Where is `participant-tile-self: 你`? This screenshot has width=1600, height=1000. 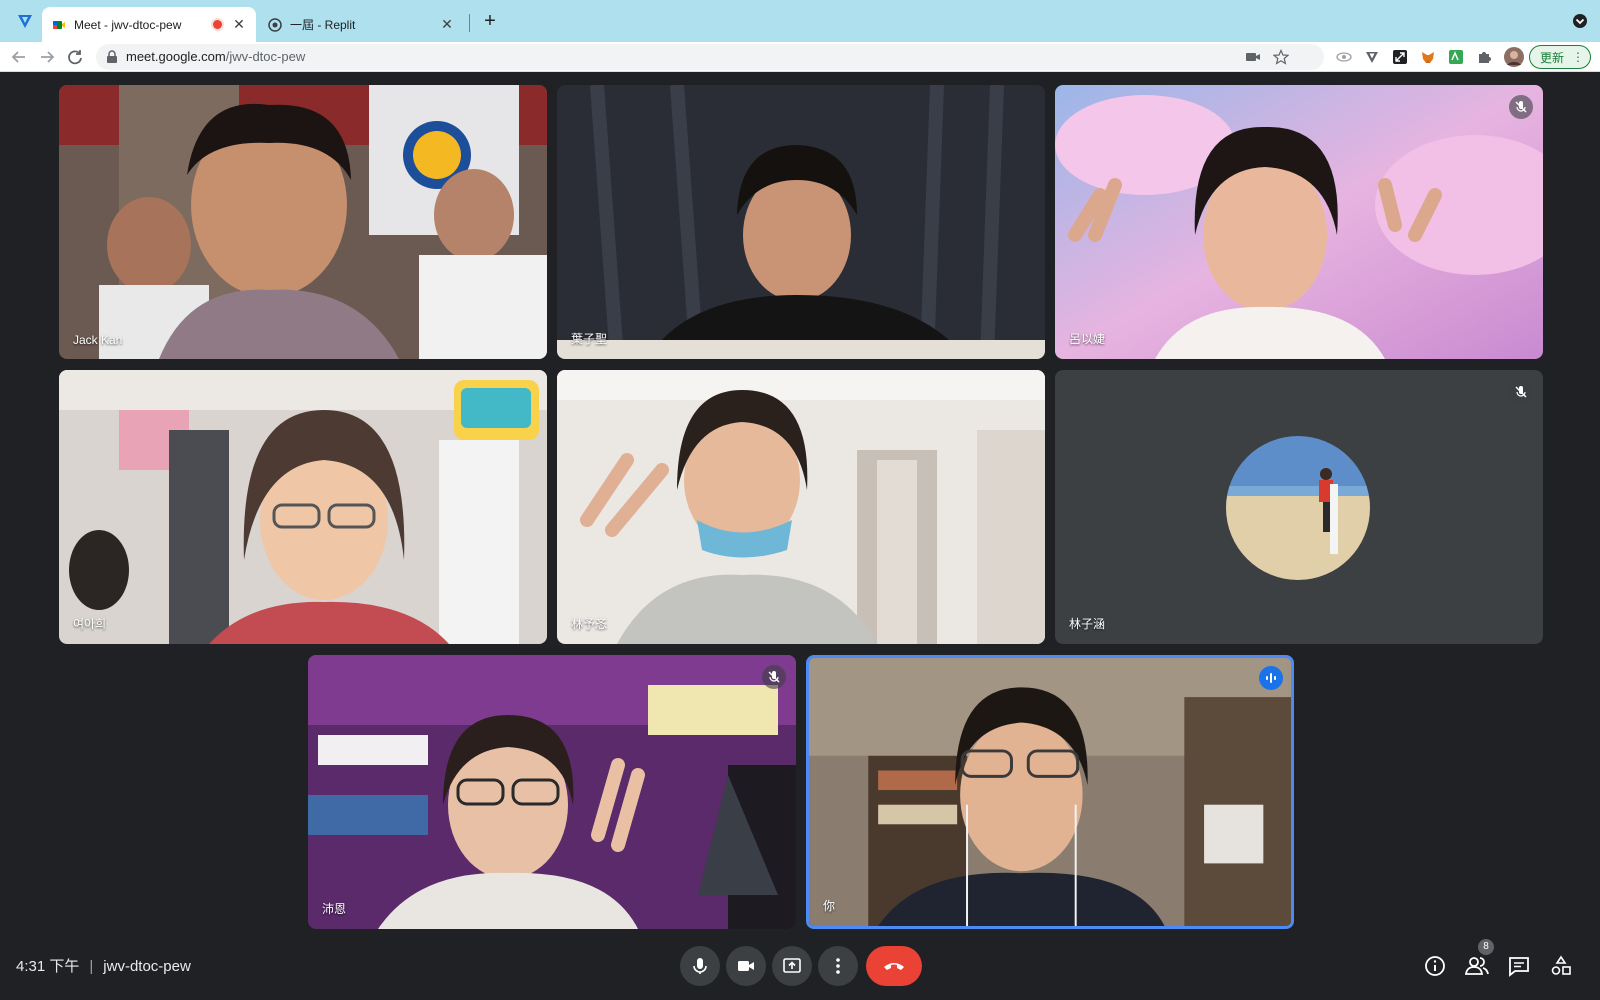
participant-tile-self: 你 is located at coordinates (1050, 792).